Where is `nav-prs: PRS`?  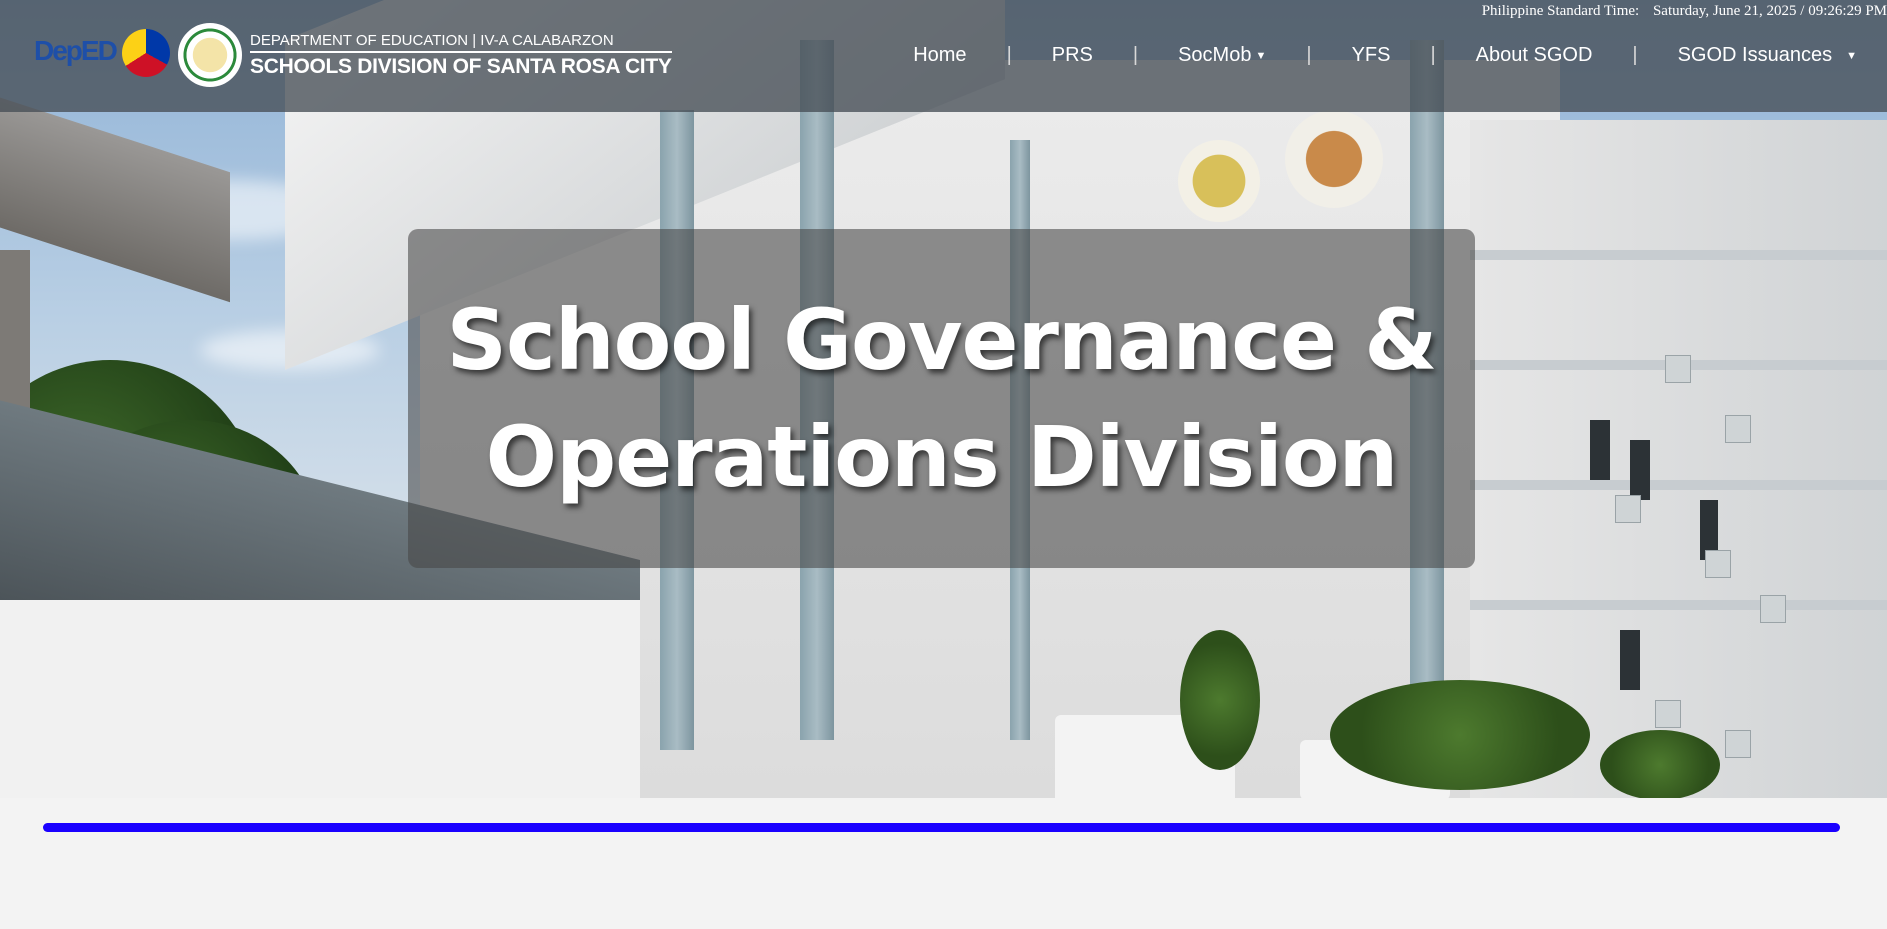
nav-prs: PRS is located at coordinates (1072, 55).